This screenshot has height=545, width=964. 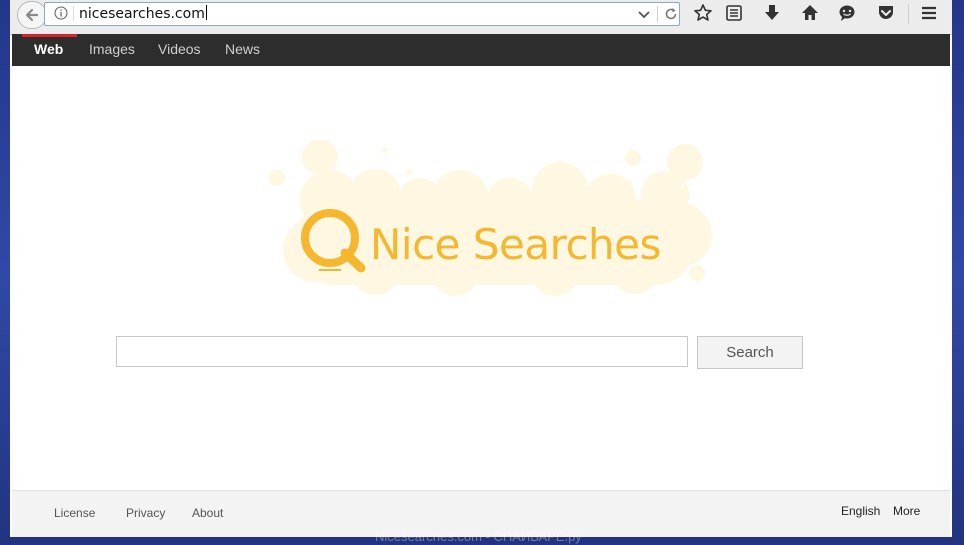 I want to click on search-button: Search, so click(x=750, y=352).